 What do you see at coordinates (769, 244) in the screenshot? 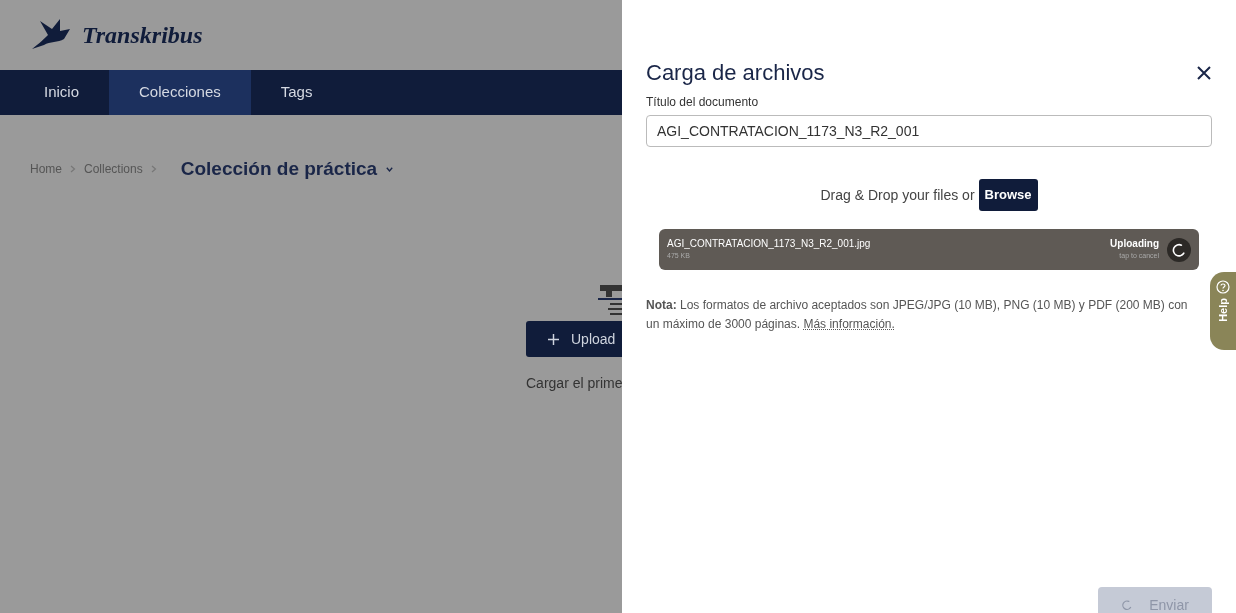
I see `file-name: AGI_CONTRATACION_1173_N3_R2_001.jpg` at bounding box center [769, 244].